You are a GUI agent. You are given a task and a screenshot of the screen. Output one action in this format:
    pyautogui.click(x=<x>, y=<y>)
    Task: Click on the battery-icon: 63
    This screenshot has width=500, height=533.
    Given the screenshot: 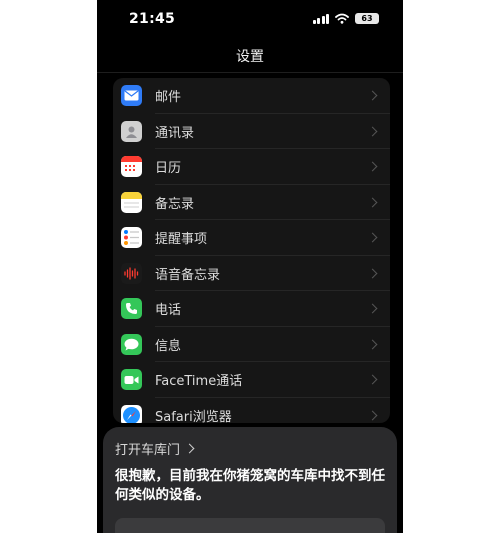 What is the action you would take?
    pyautogui.click(x=367, y=18)
    